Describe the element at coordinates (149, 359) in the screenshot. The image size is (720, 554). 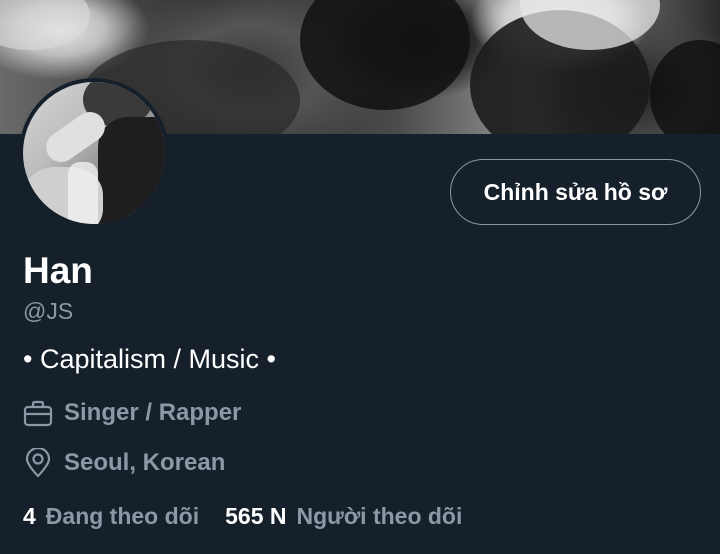
I see `profile-bio: • Capitalism / Music •` at that location.